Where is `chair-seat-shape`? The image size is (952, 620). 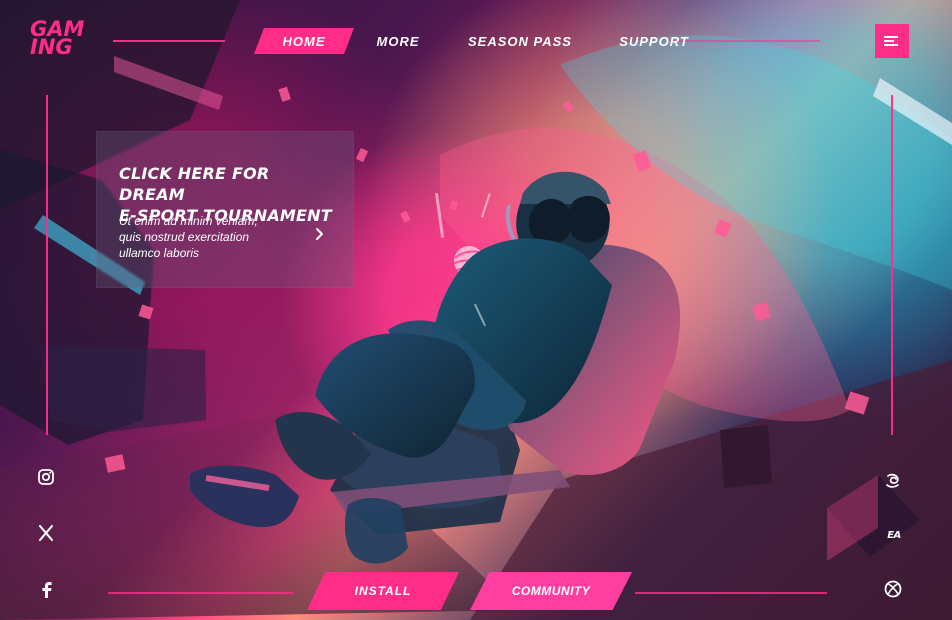 chair-seat-shape is located at coordinates (420, 465).